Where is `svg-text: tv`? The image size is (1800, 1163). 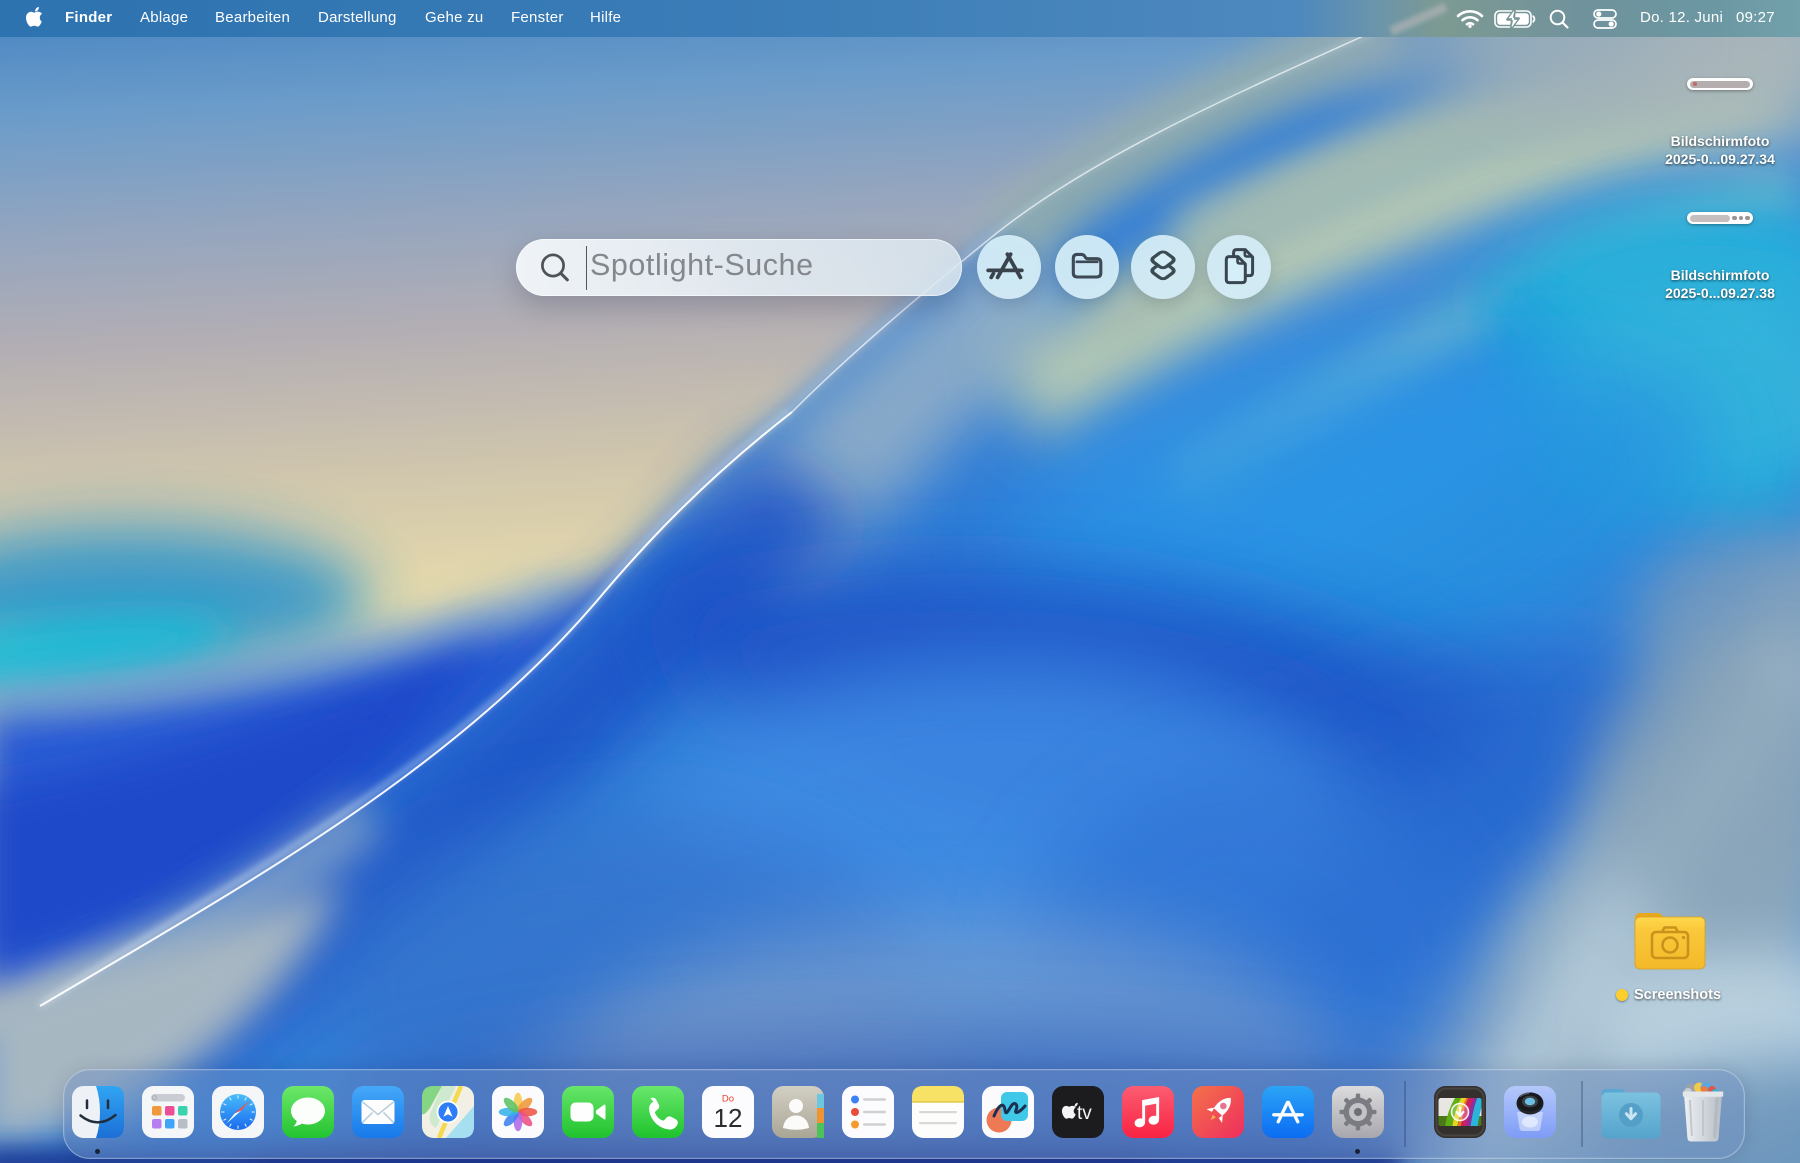 svg-text: tv is located at coordinates (1084, 1113).